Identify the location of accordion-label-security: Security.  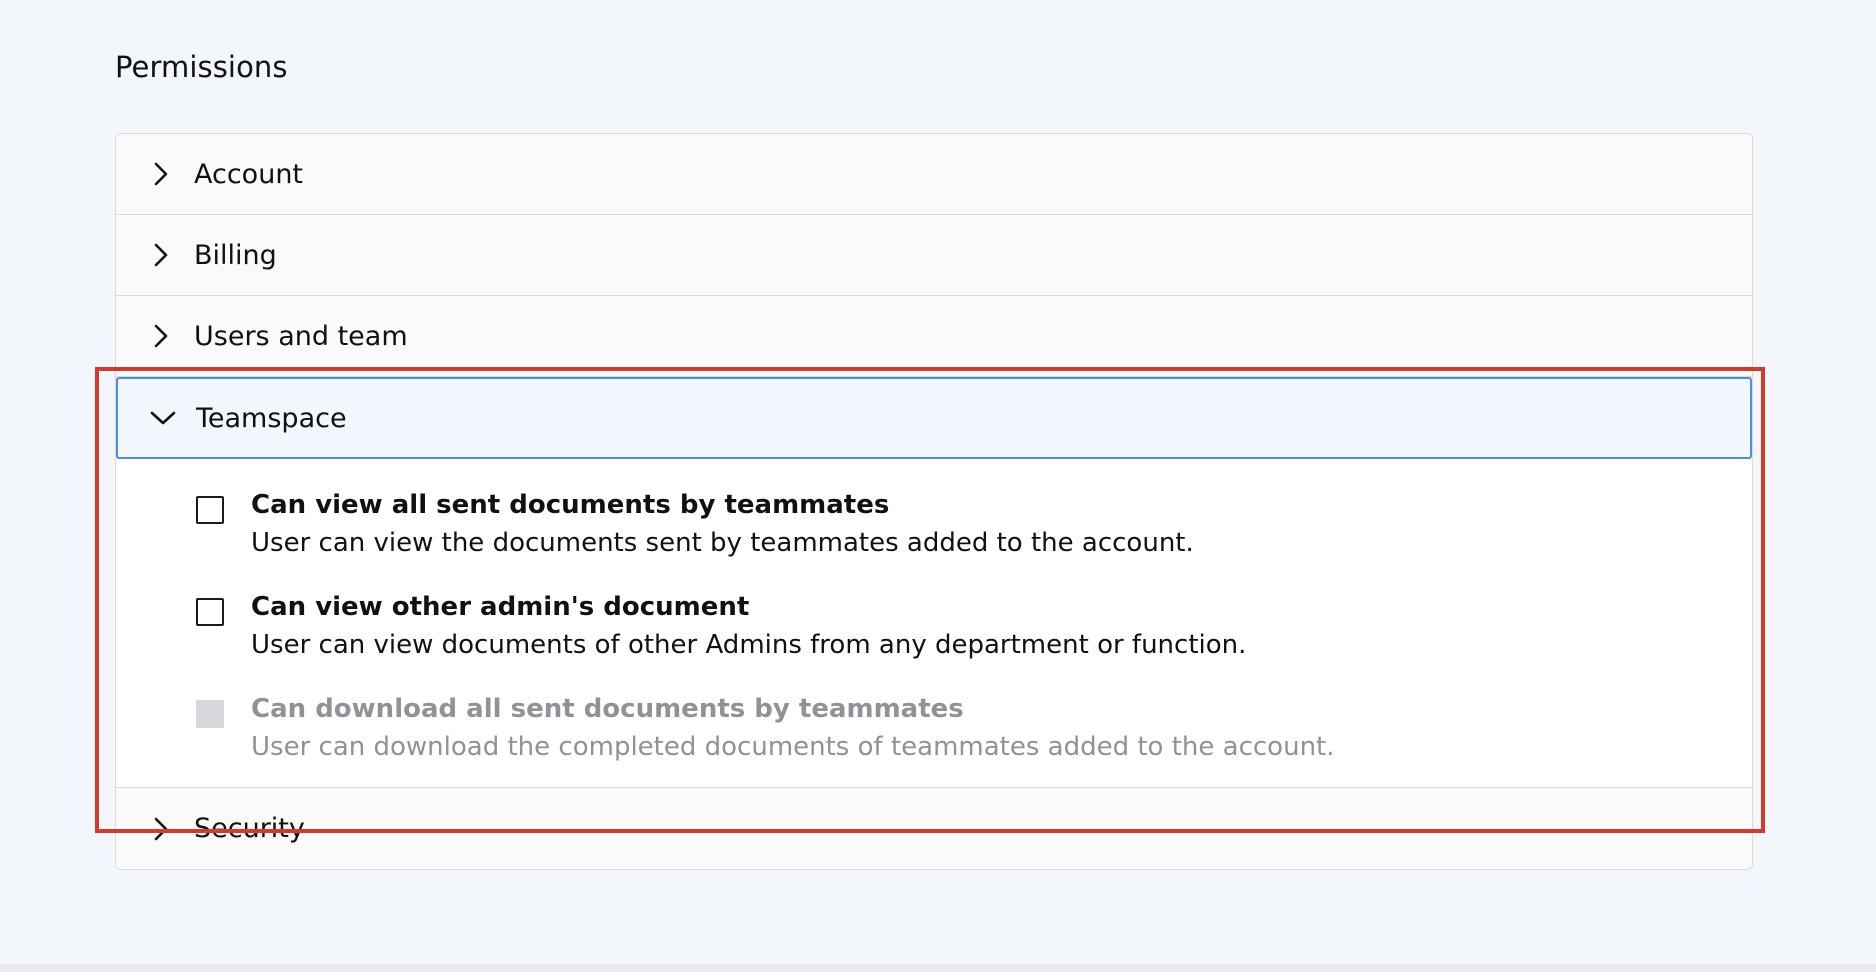
(249, 828).